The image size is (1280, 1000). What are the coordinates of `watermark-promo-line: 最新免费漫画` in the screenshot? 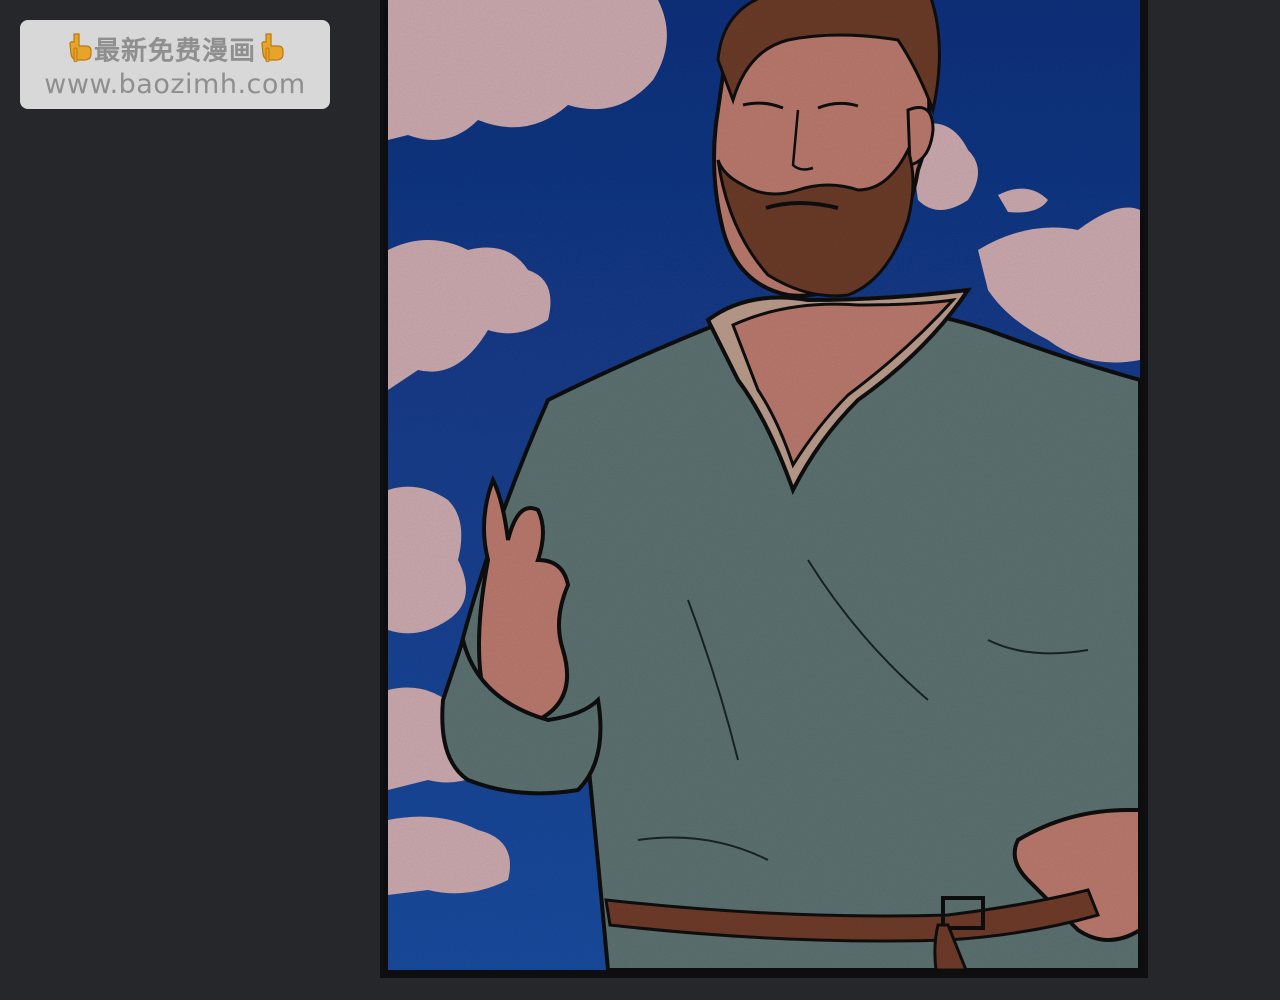 It's located at (175, 50).